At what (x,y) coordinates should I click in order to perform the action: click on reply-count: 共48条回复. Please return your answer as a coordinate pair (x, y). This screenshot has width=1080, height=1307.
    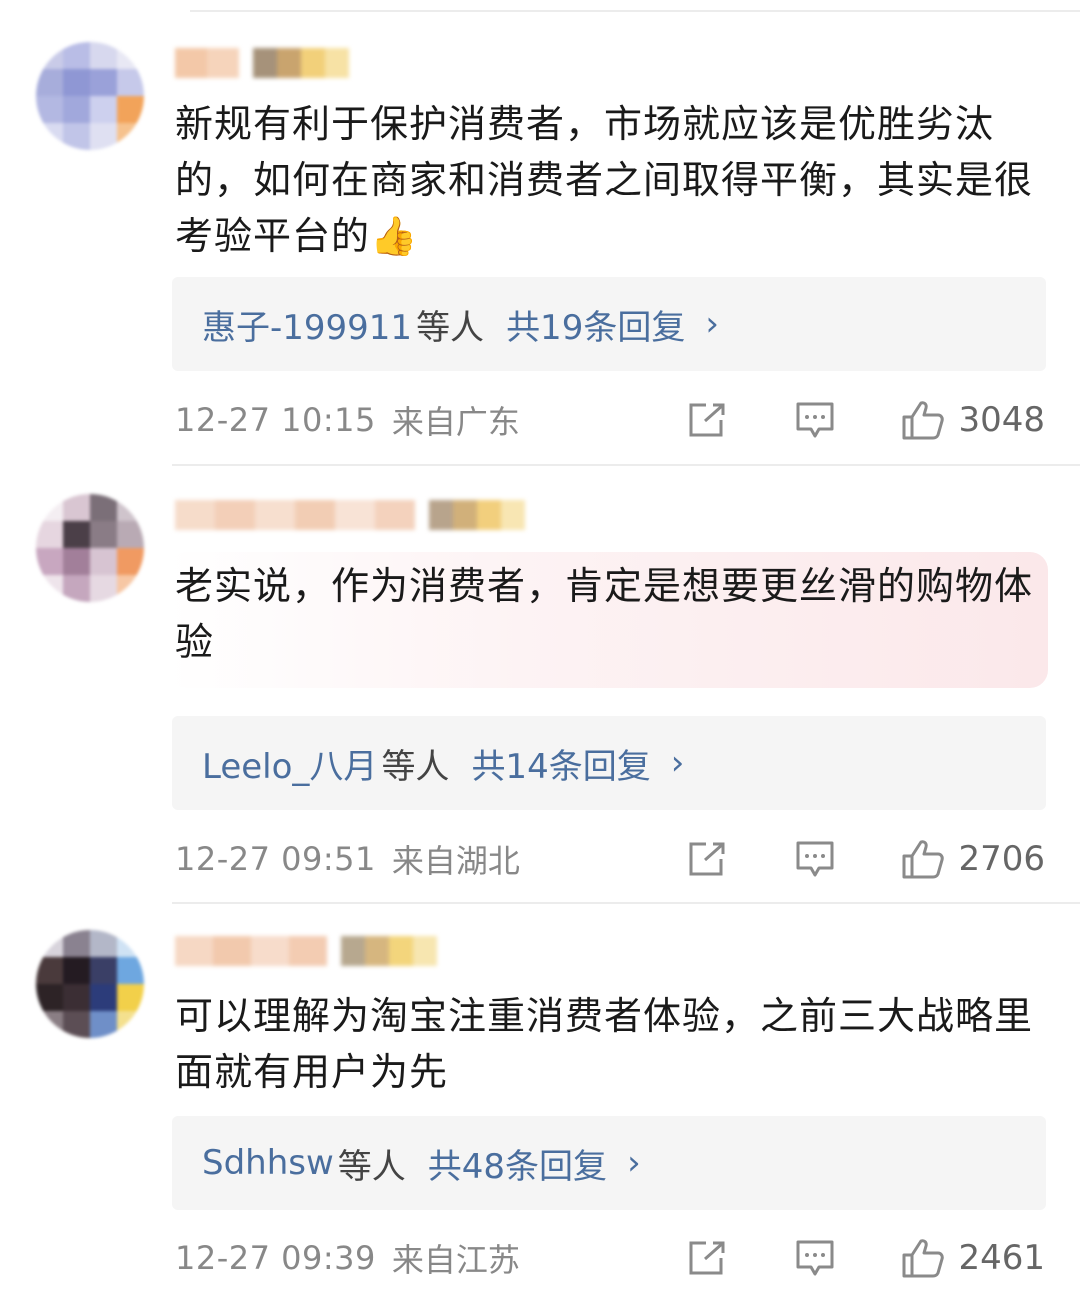
    Looking at the image, I should click on (517, 1163).